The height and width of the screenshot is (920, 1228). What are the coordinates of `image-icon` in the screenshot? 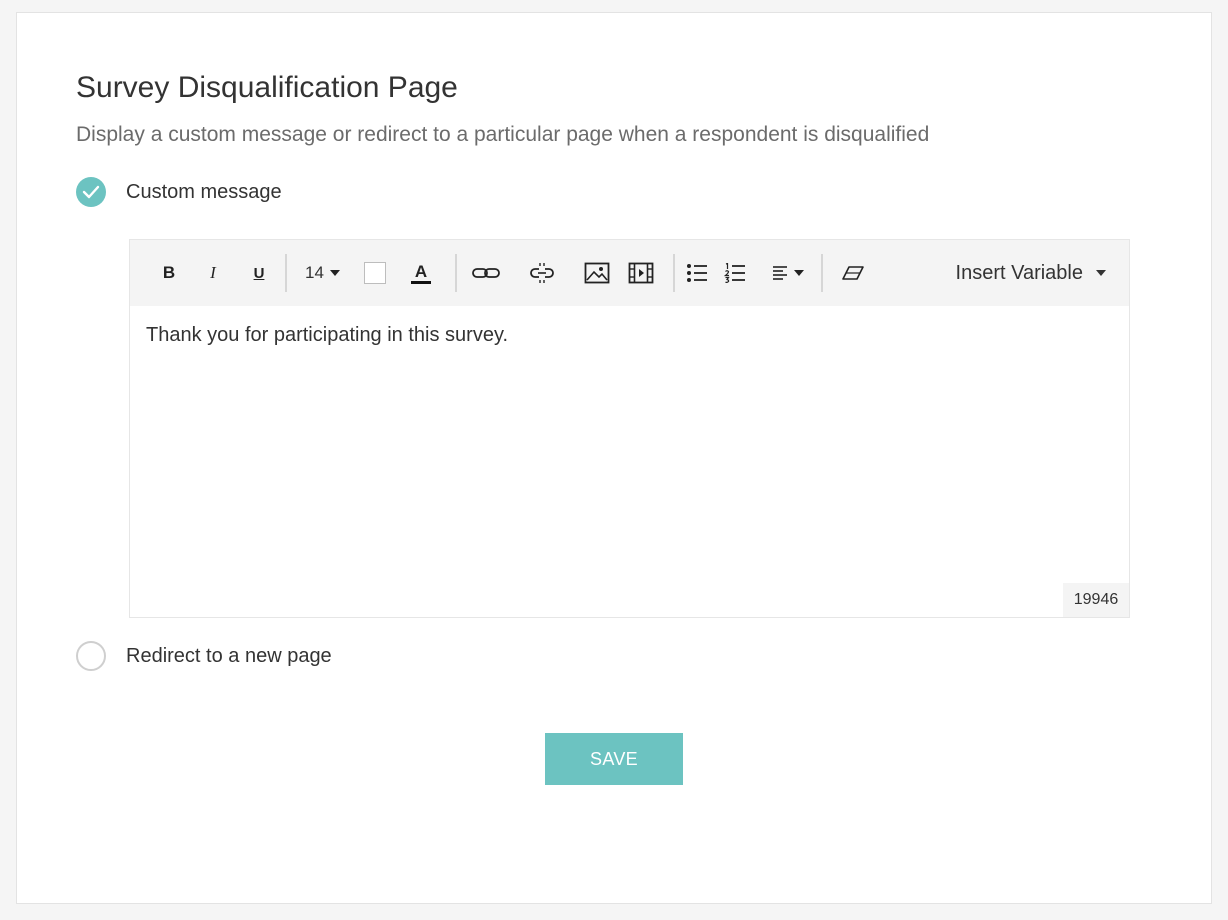 It's located at (597, 273).